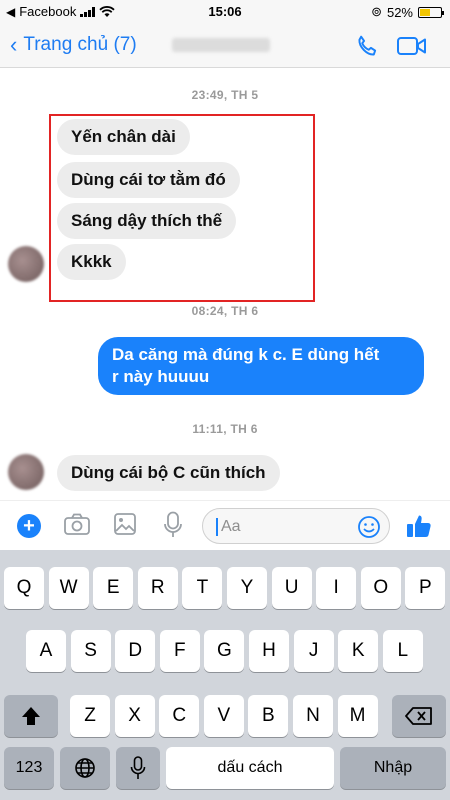  Describe the element at coordinates (313, 716) in the screenshot. I see `key-n: N` at that location.